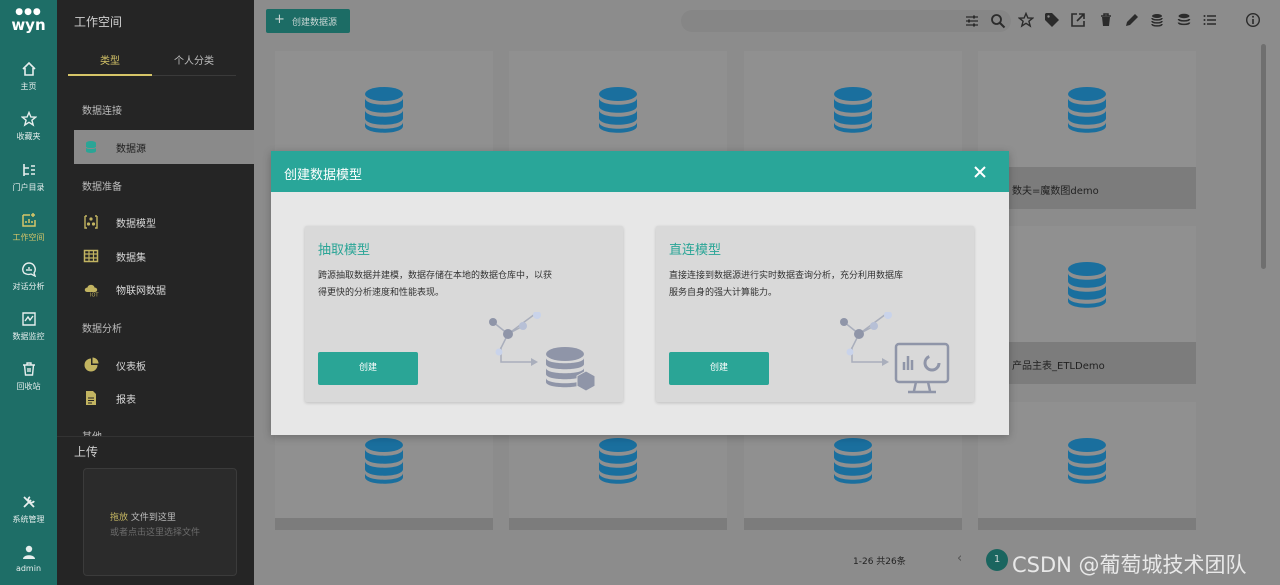  Describe the element at coordinates (164, 222) in the screenshot. I see `nav-item-datamodel: 数据模型` at that location.